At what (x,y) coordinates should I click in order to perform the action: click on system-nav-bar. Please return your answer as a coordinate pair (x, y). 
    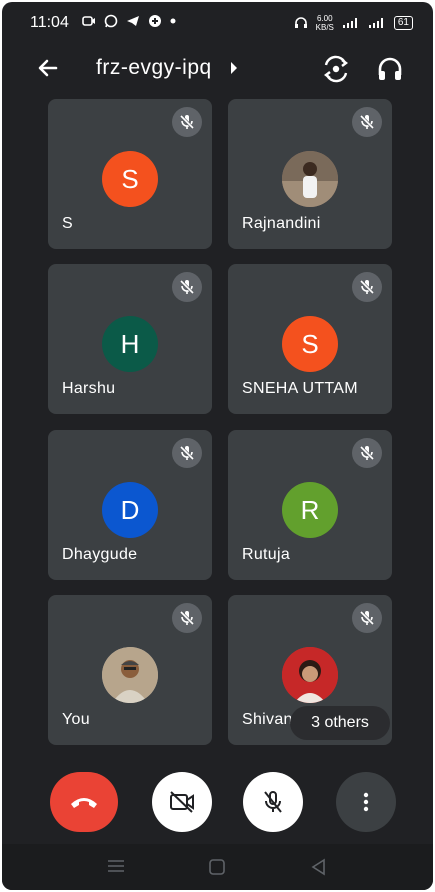
    Looking at the image, I should click on (217, 867).